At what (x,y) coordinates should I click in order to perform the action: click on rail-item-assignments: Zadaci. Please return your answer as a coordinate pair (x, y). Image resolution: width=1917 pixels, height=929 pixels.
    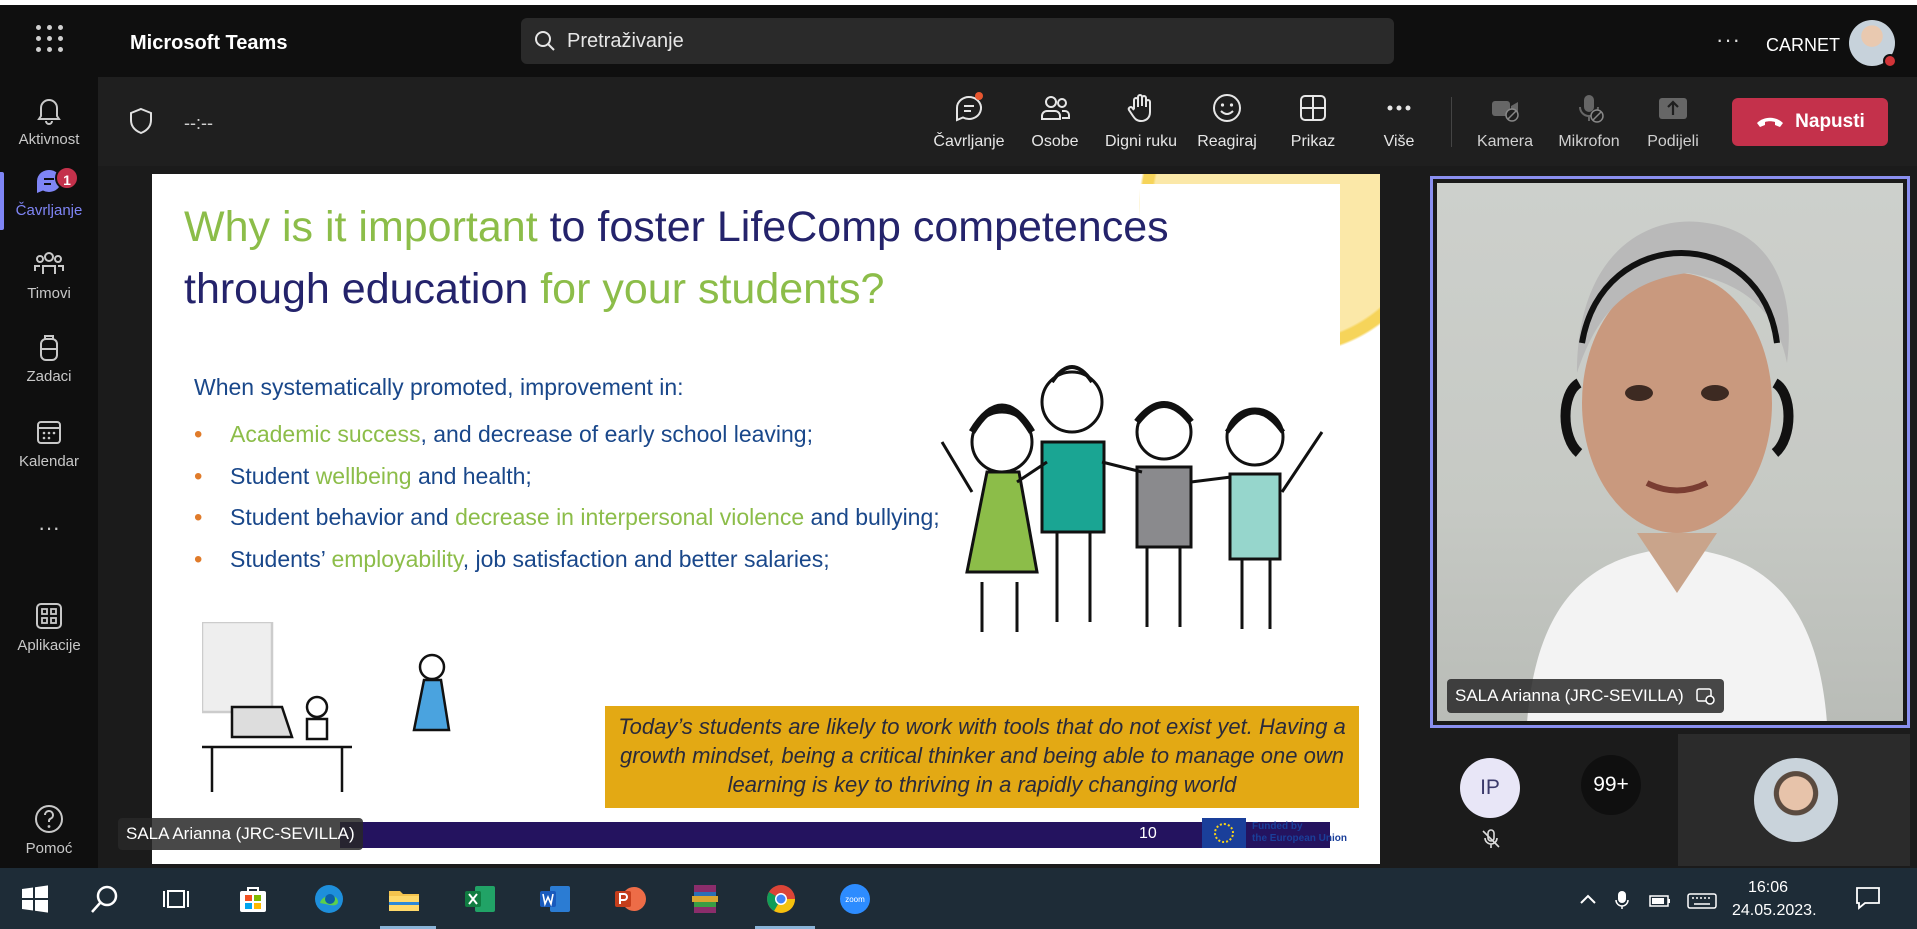
    Looking at the image, I should click on (49, 366).